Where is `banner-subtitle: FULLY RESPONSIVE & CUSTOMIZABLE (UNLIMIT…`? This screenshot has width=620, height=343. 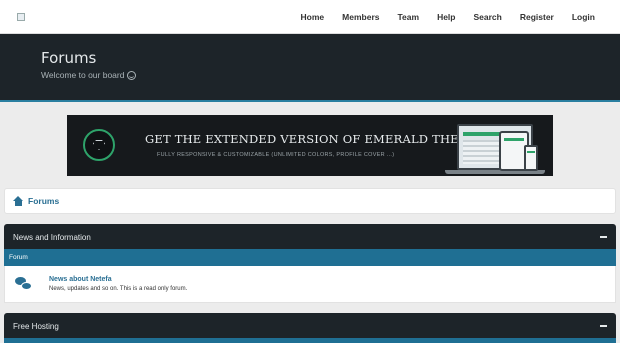
banner-subtitle: FULLY RESPONSIVE & CUSTOMIZABLE (UNLIMIT… is located at coordinates (276, 155).